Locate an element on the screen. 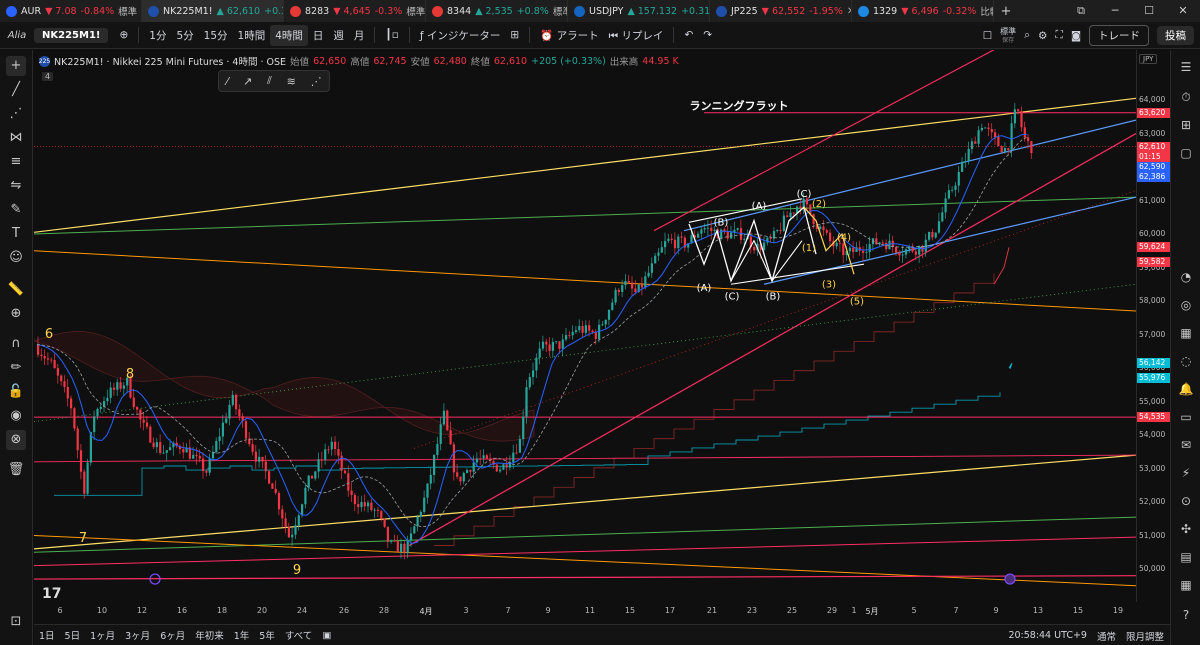 The image size is (1200, 645). draw-channel-icon: ⫽ is located at coordinates (269, 81).